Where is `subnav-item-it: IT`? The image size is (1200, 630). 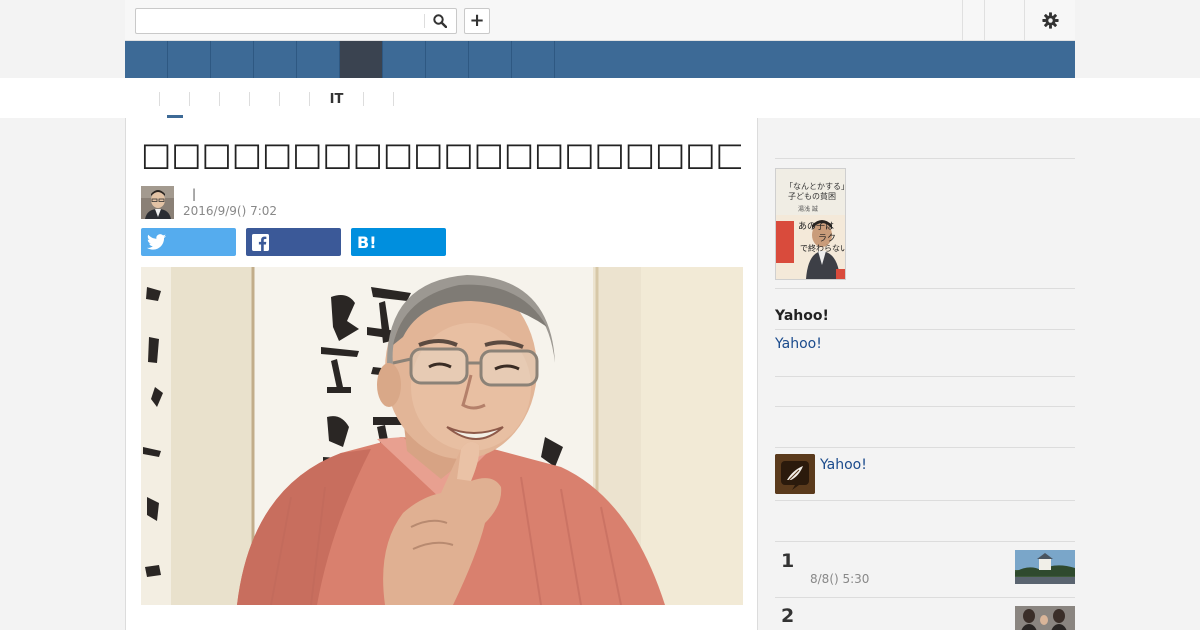
subnav-item-it: IT is located at coordinates (337, 99).